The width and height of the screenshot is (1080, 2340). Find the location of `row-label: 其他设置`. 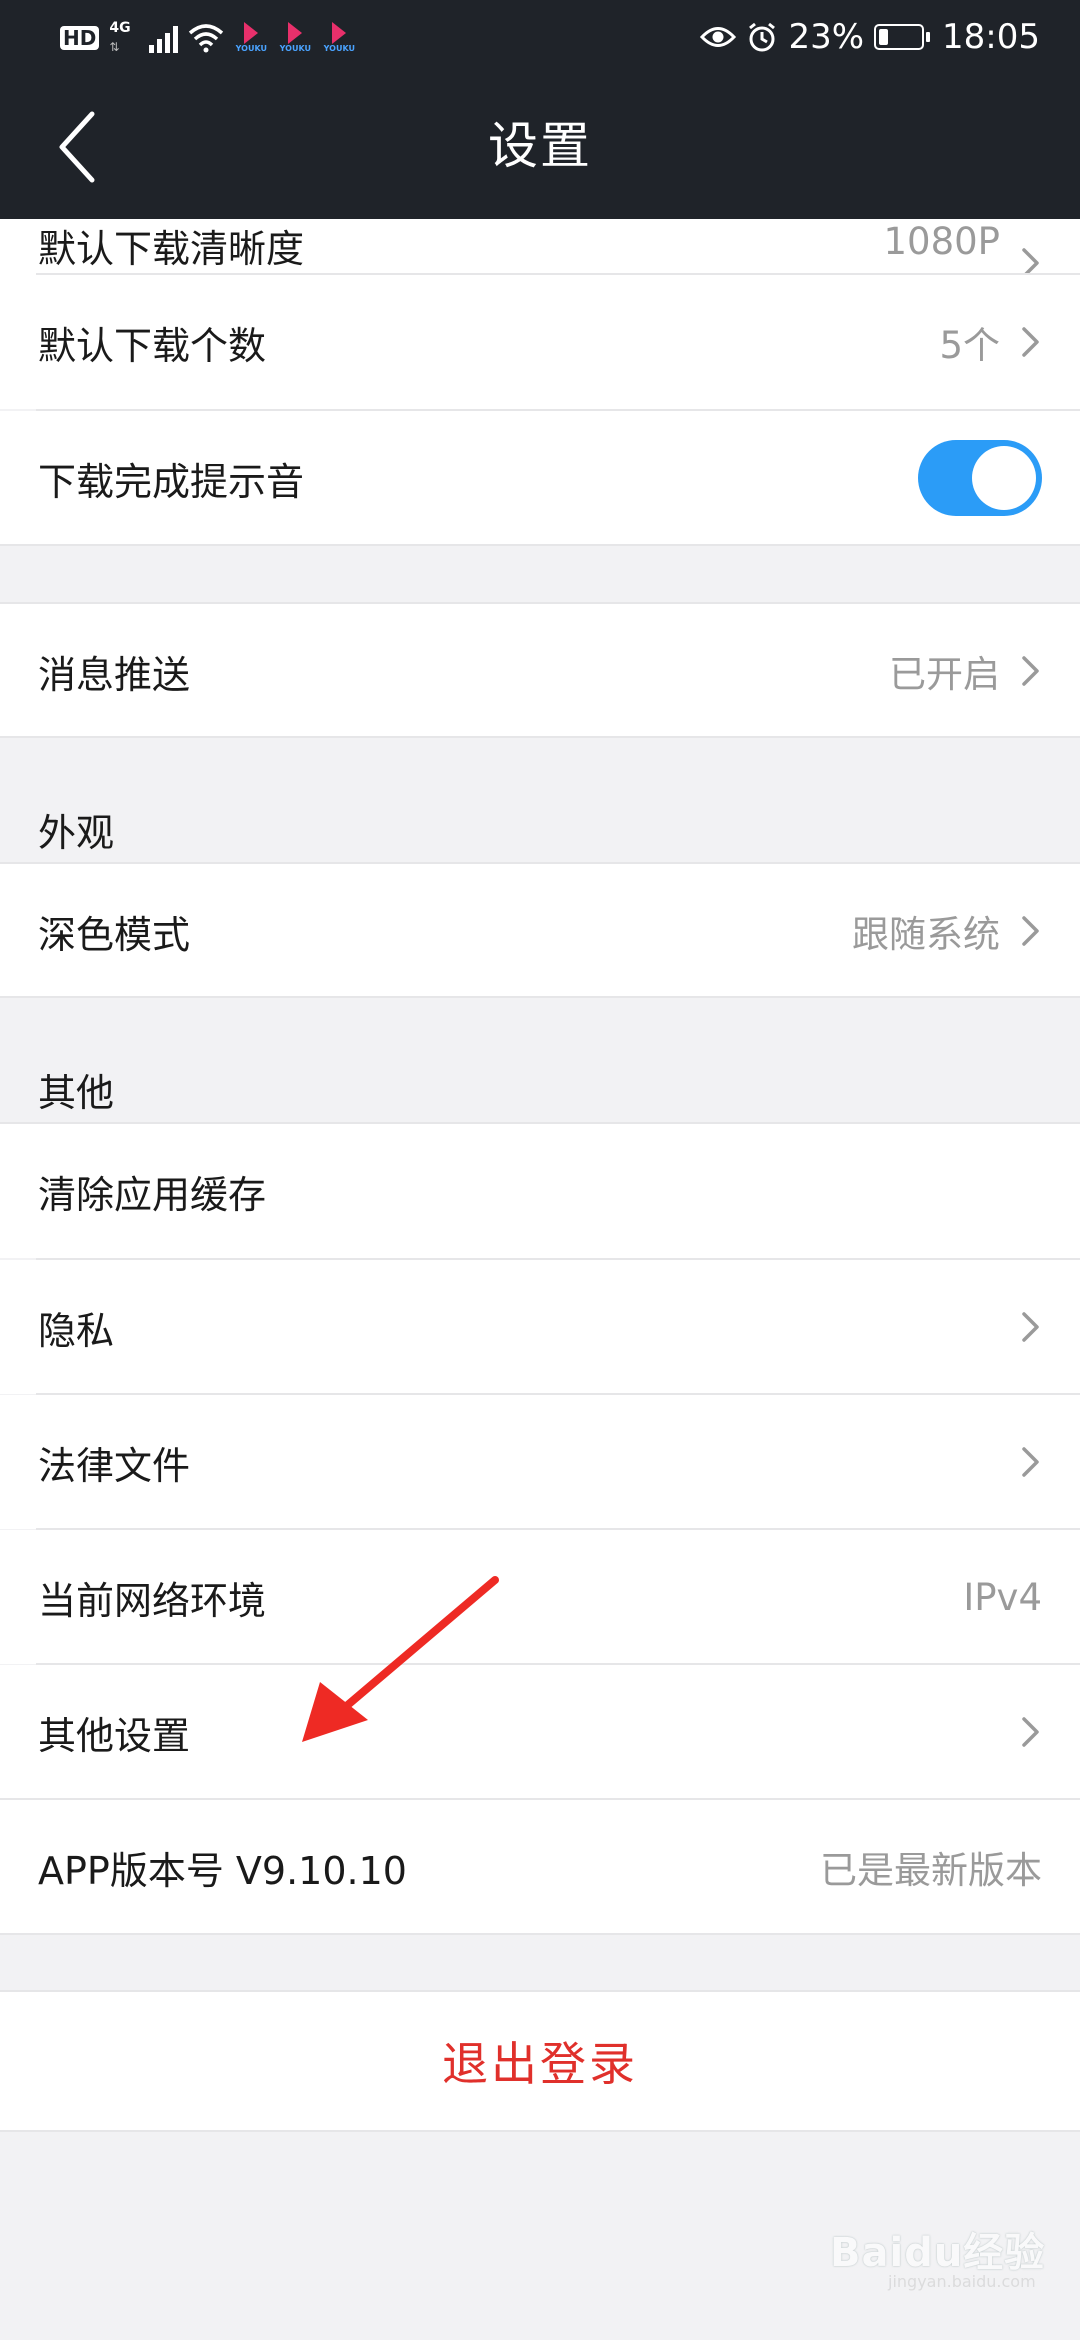

row-label: 其他设置 is located at coordinates (114, 1735).